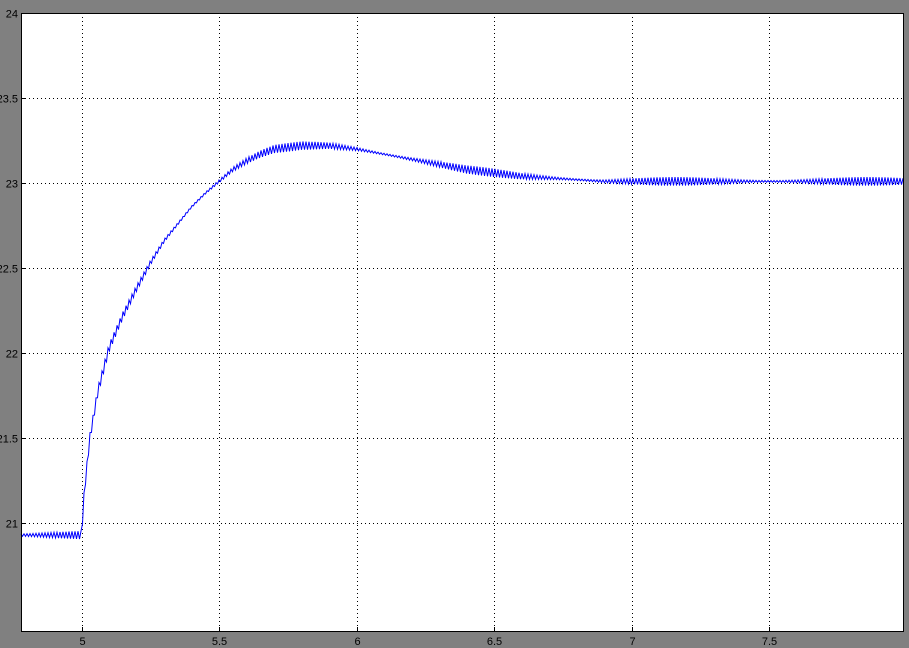  I want to click on y-tick-label: 23.5, so click(9, 100).